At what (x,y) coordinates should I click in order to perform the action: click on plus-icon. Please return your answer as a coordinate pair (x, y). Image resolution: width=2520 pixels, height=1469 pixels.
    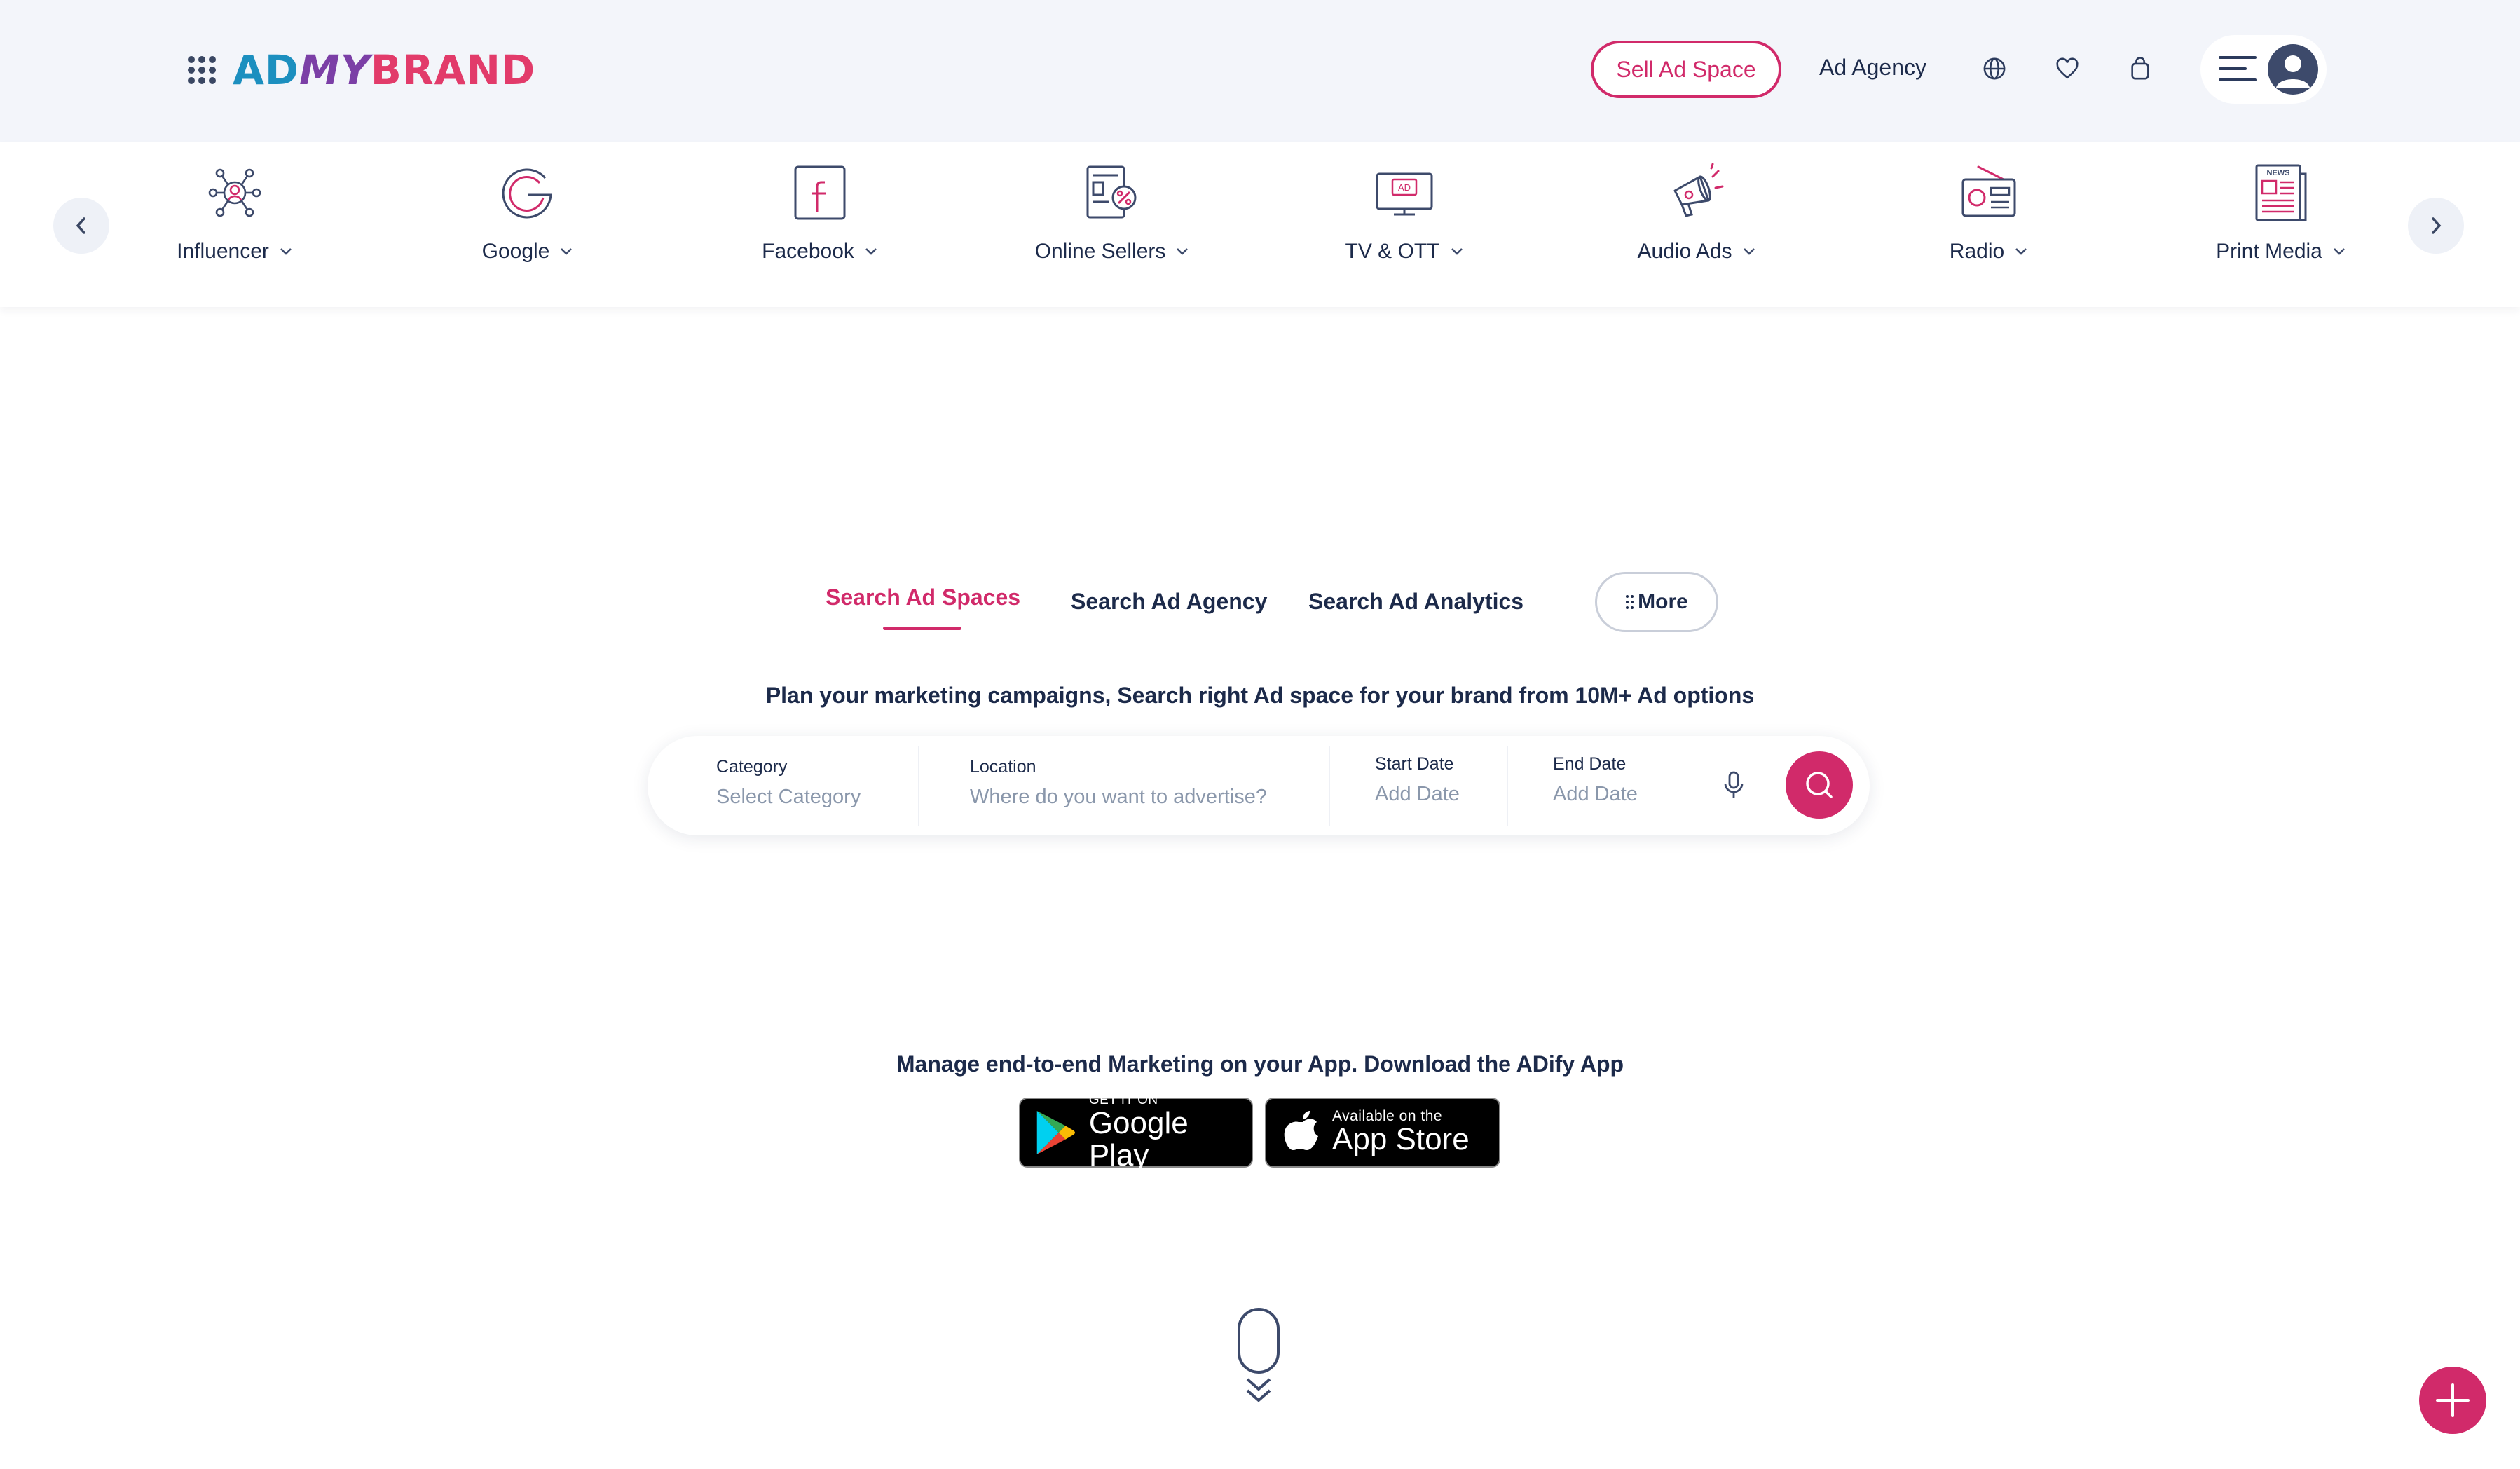
    Looking at the image, I should click on (2453, 1400).